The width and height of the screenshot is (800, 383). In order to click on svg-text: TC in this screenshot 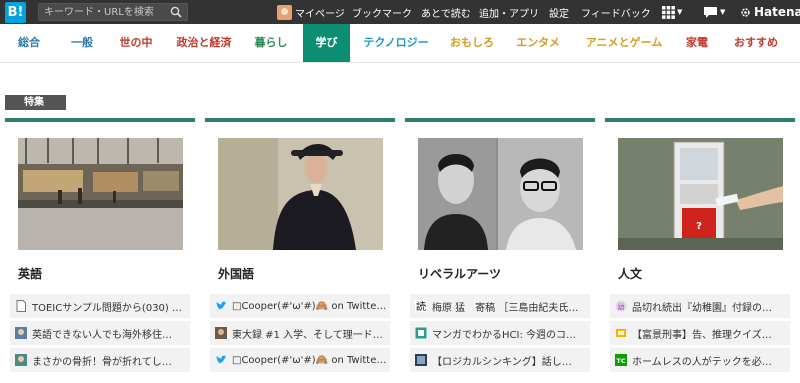, I will do `click(620, 361)`.